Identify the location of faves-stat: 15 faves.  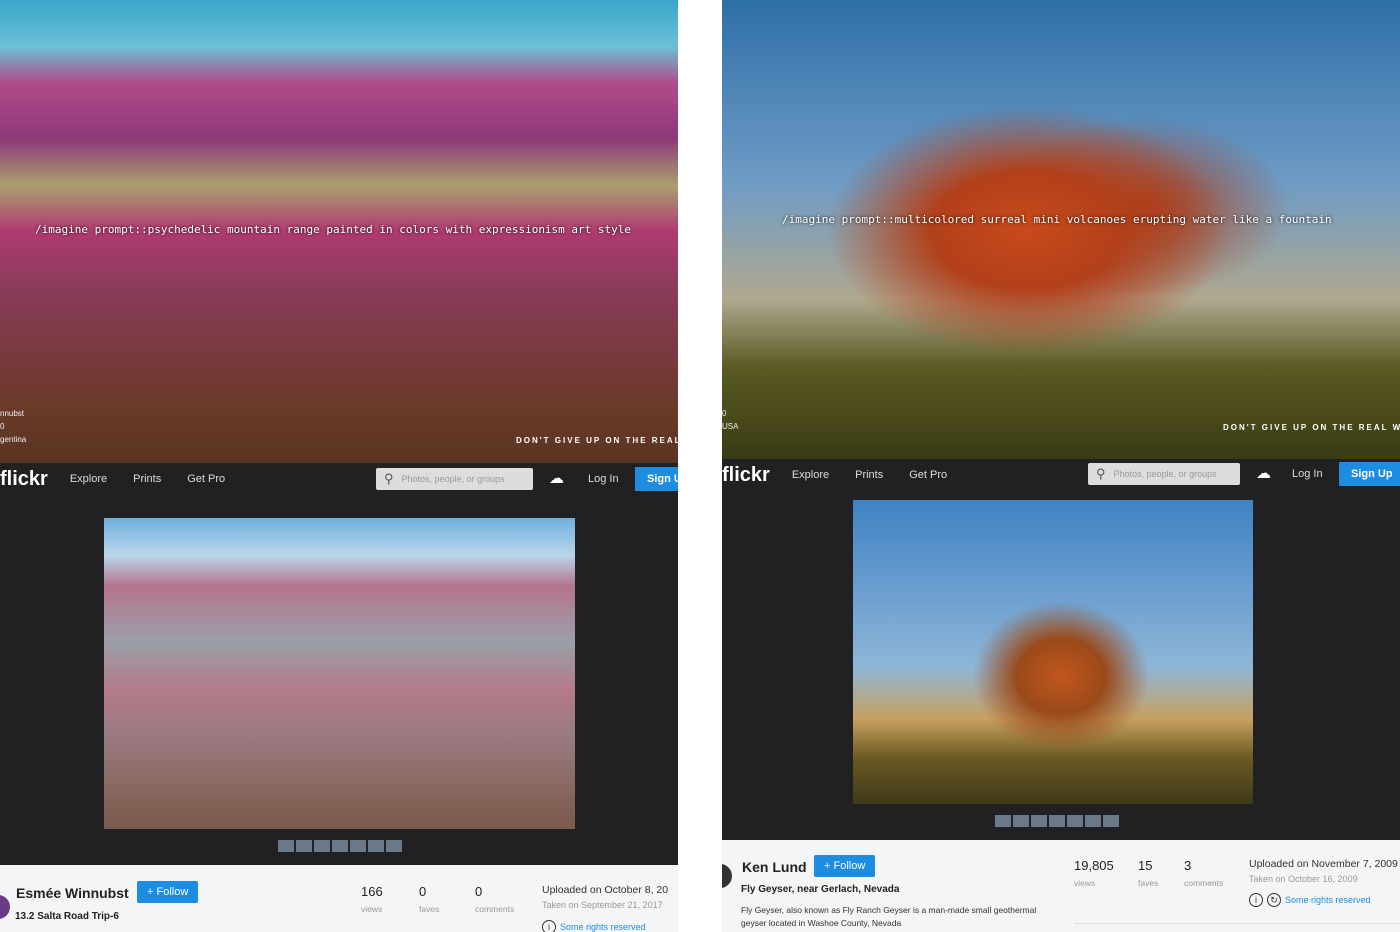
(1148, 873).